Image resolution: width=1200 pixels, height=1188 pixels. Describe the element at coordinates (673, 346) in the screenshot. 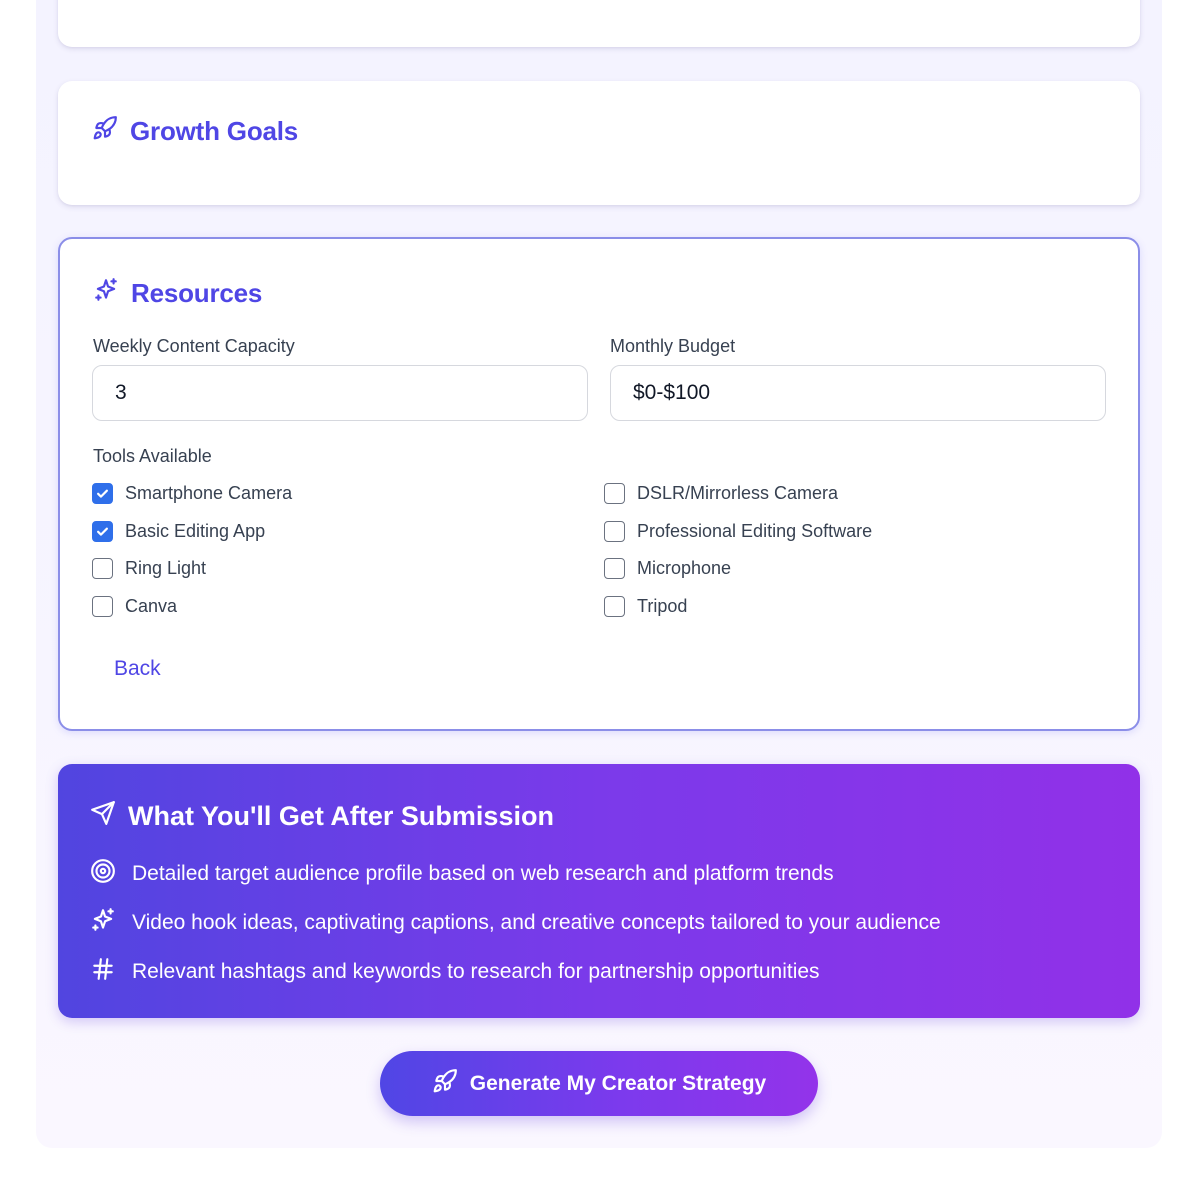

I see `monthly-budget-label: Monthly Budget` at that location.